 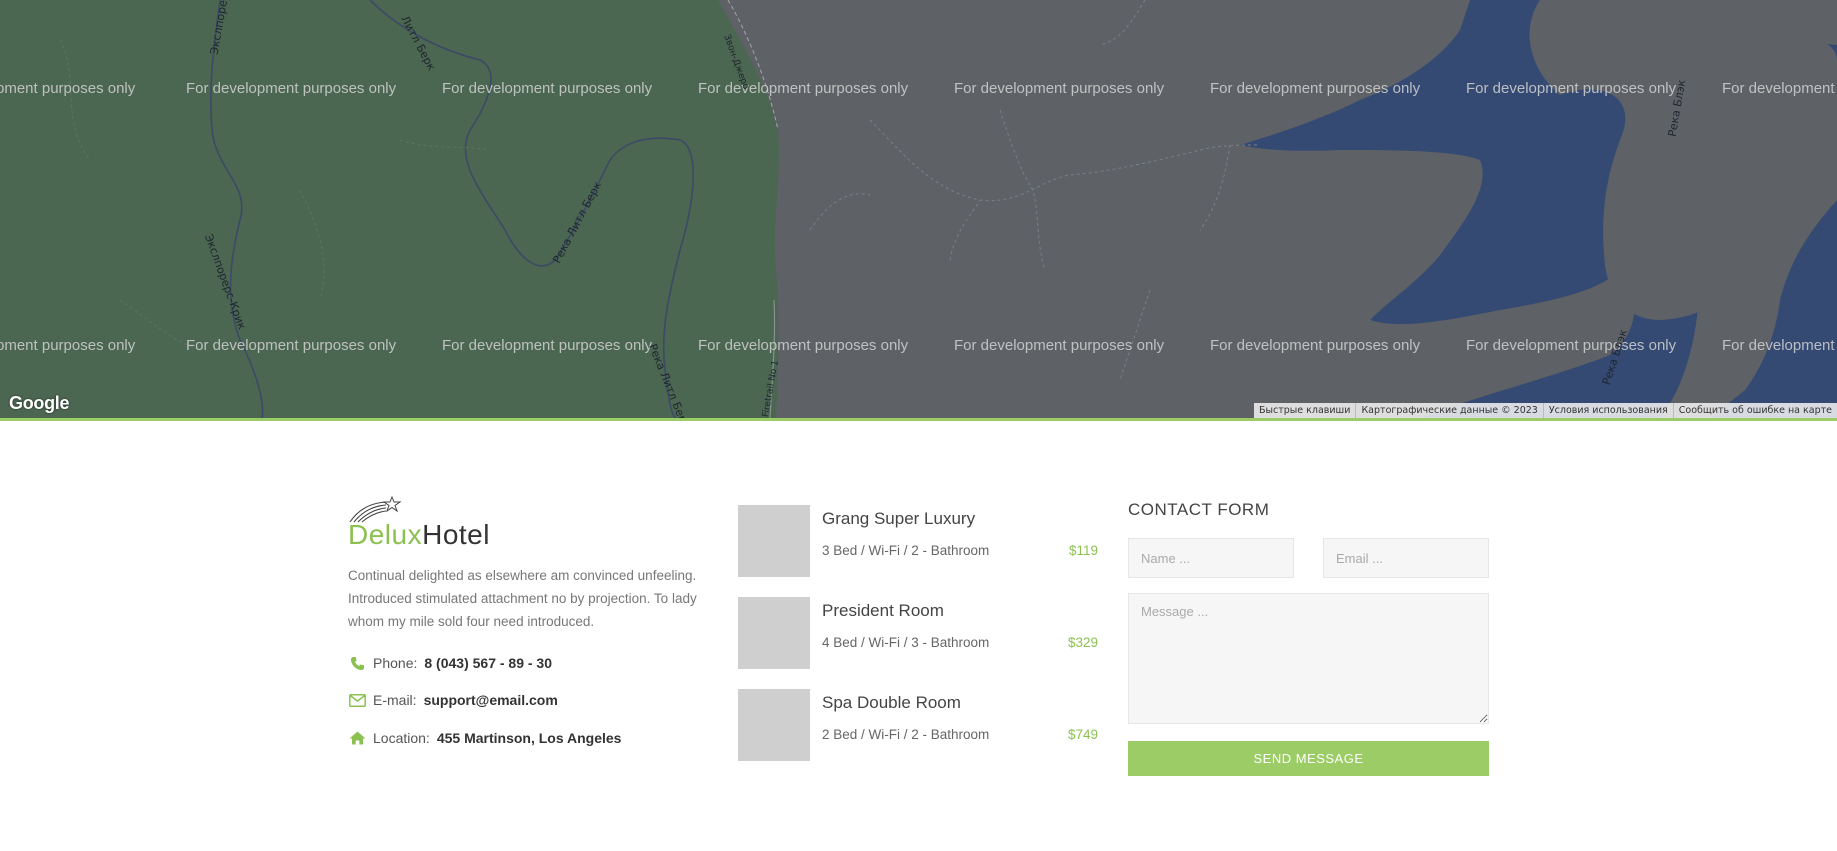 I want to click on brand-name-second: Hotel, so click(x=456, y=534).